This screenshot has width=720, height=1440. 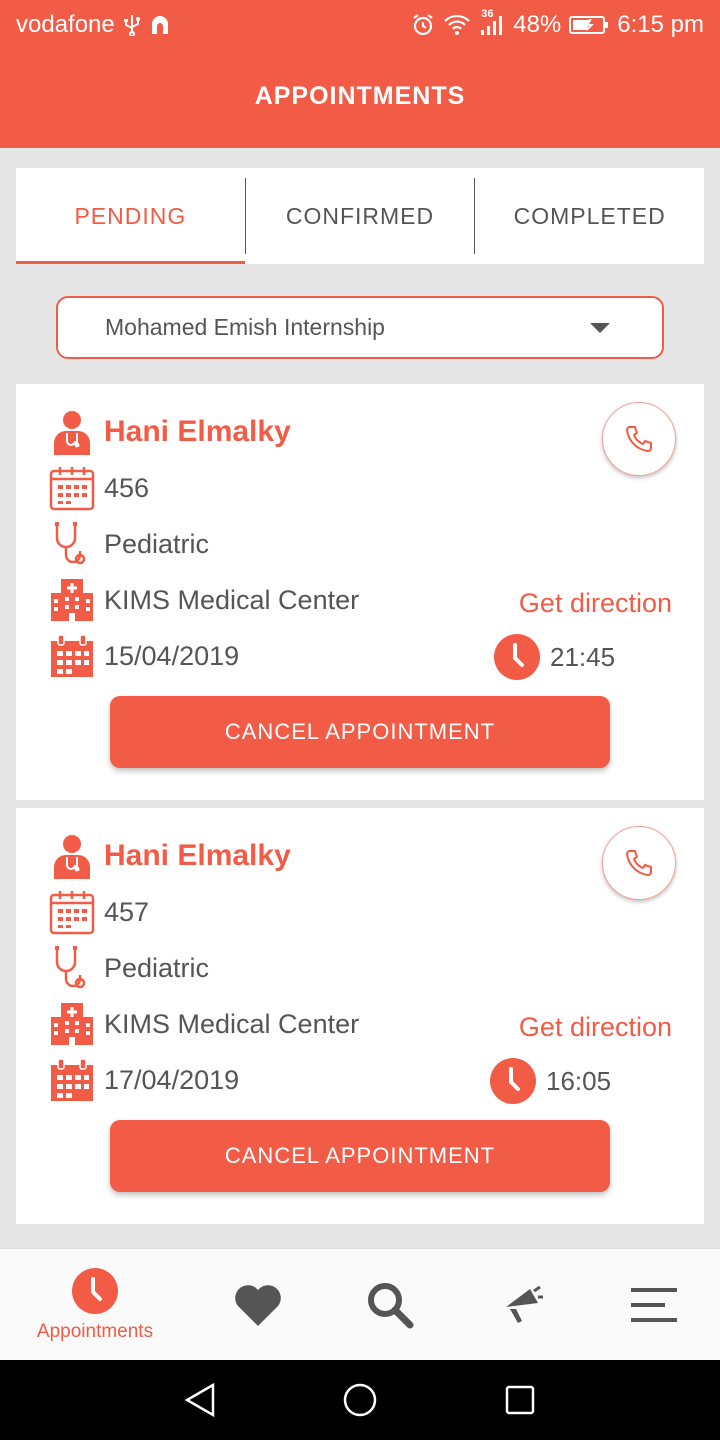 I want to click on appointment-date: 15/04/2019, so click(x=172, y=655).